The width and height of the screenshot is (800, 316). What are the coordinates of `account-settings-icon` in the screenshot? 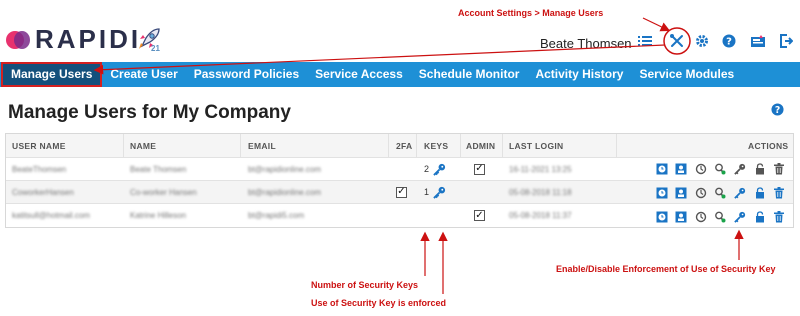 It's located at (677, 41).